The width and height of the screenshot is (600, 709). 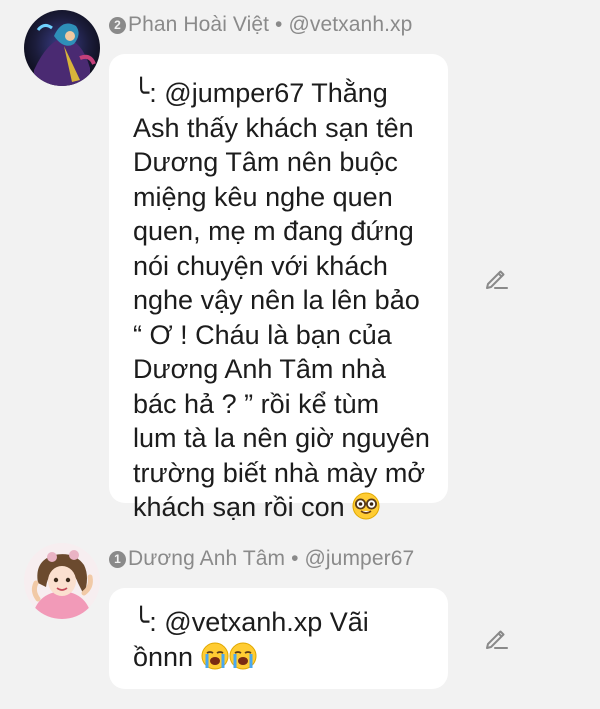 I want to click on comment-text-line: bác hả ? ” rồi kể tùm, so click(x=256, y=403).